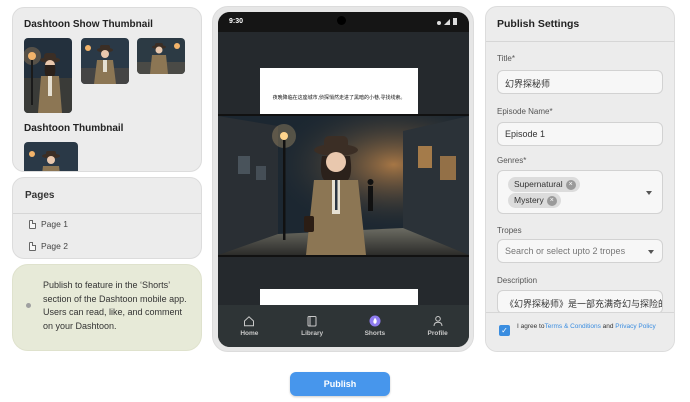 The height and width of the screenshot is (402, 690). What do you see at coordinates (28, 305) in the screenshot?
I see `info-bullet-icon` at bounding box center [28, 305].